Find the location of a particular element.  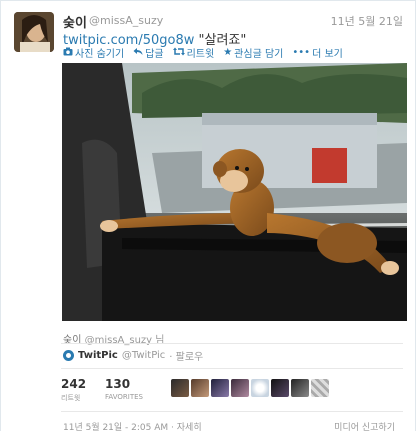

avatar is located at coordinates (34, 32).